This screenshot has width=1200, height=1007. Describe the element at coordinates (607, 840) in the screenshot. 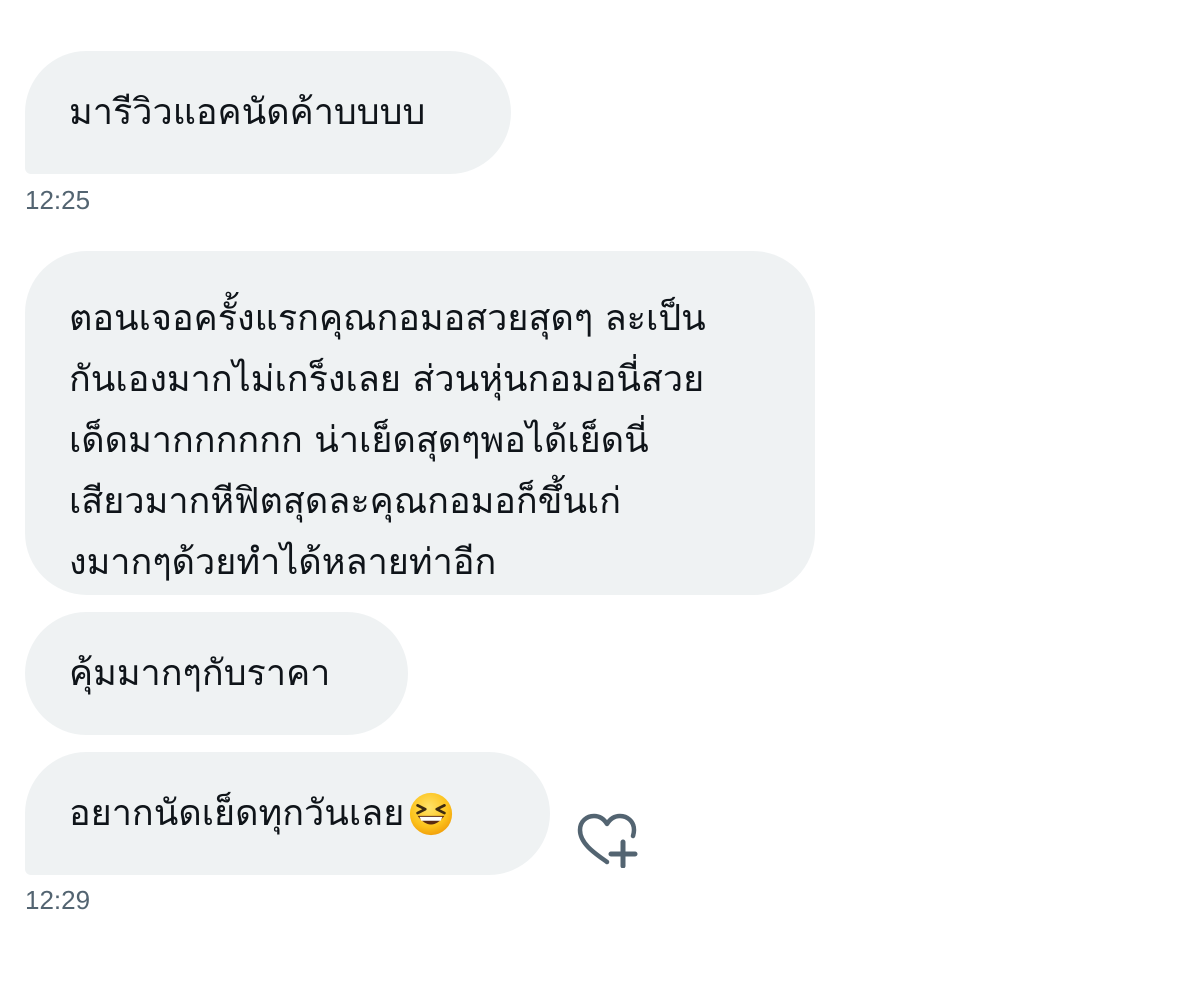

I see `heart-plus-icon` at that location.